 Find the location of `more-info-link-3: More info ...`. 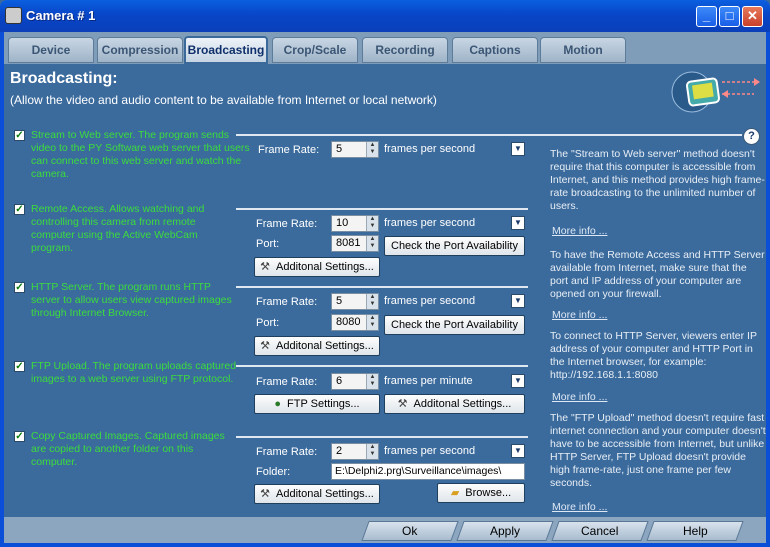

more-info-link-3: More info ... is located at coordinates (579, 397).